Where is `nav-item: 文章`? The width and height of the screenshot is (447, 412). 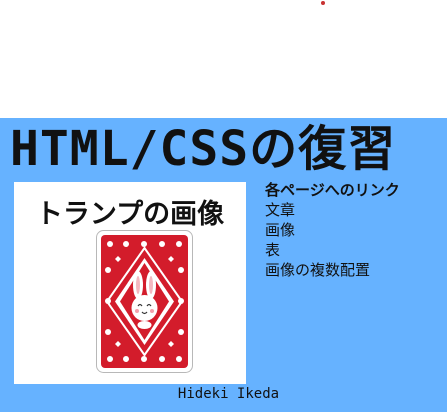 nav-item: 文章 is located at coordinates (356, 210).